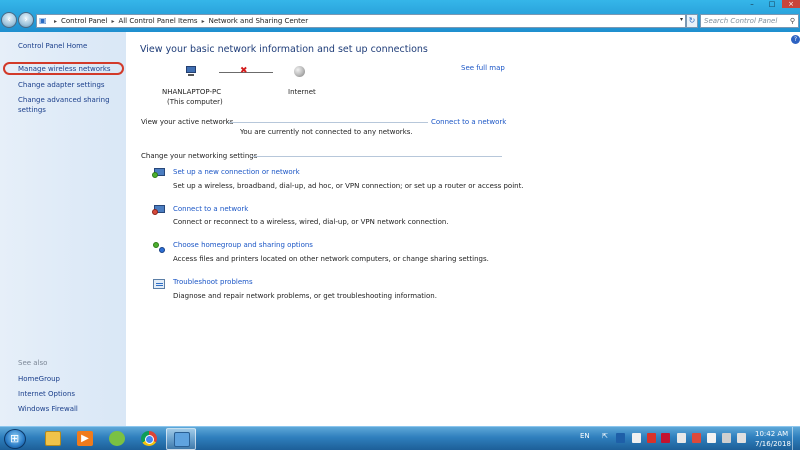  What do you see at coordinates (468, 122) in the screenshot?
I see `connect-to-network-link: Connect to a network` at bounding box center [468, 122].